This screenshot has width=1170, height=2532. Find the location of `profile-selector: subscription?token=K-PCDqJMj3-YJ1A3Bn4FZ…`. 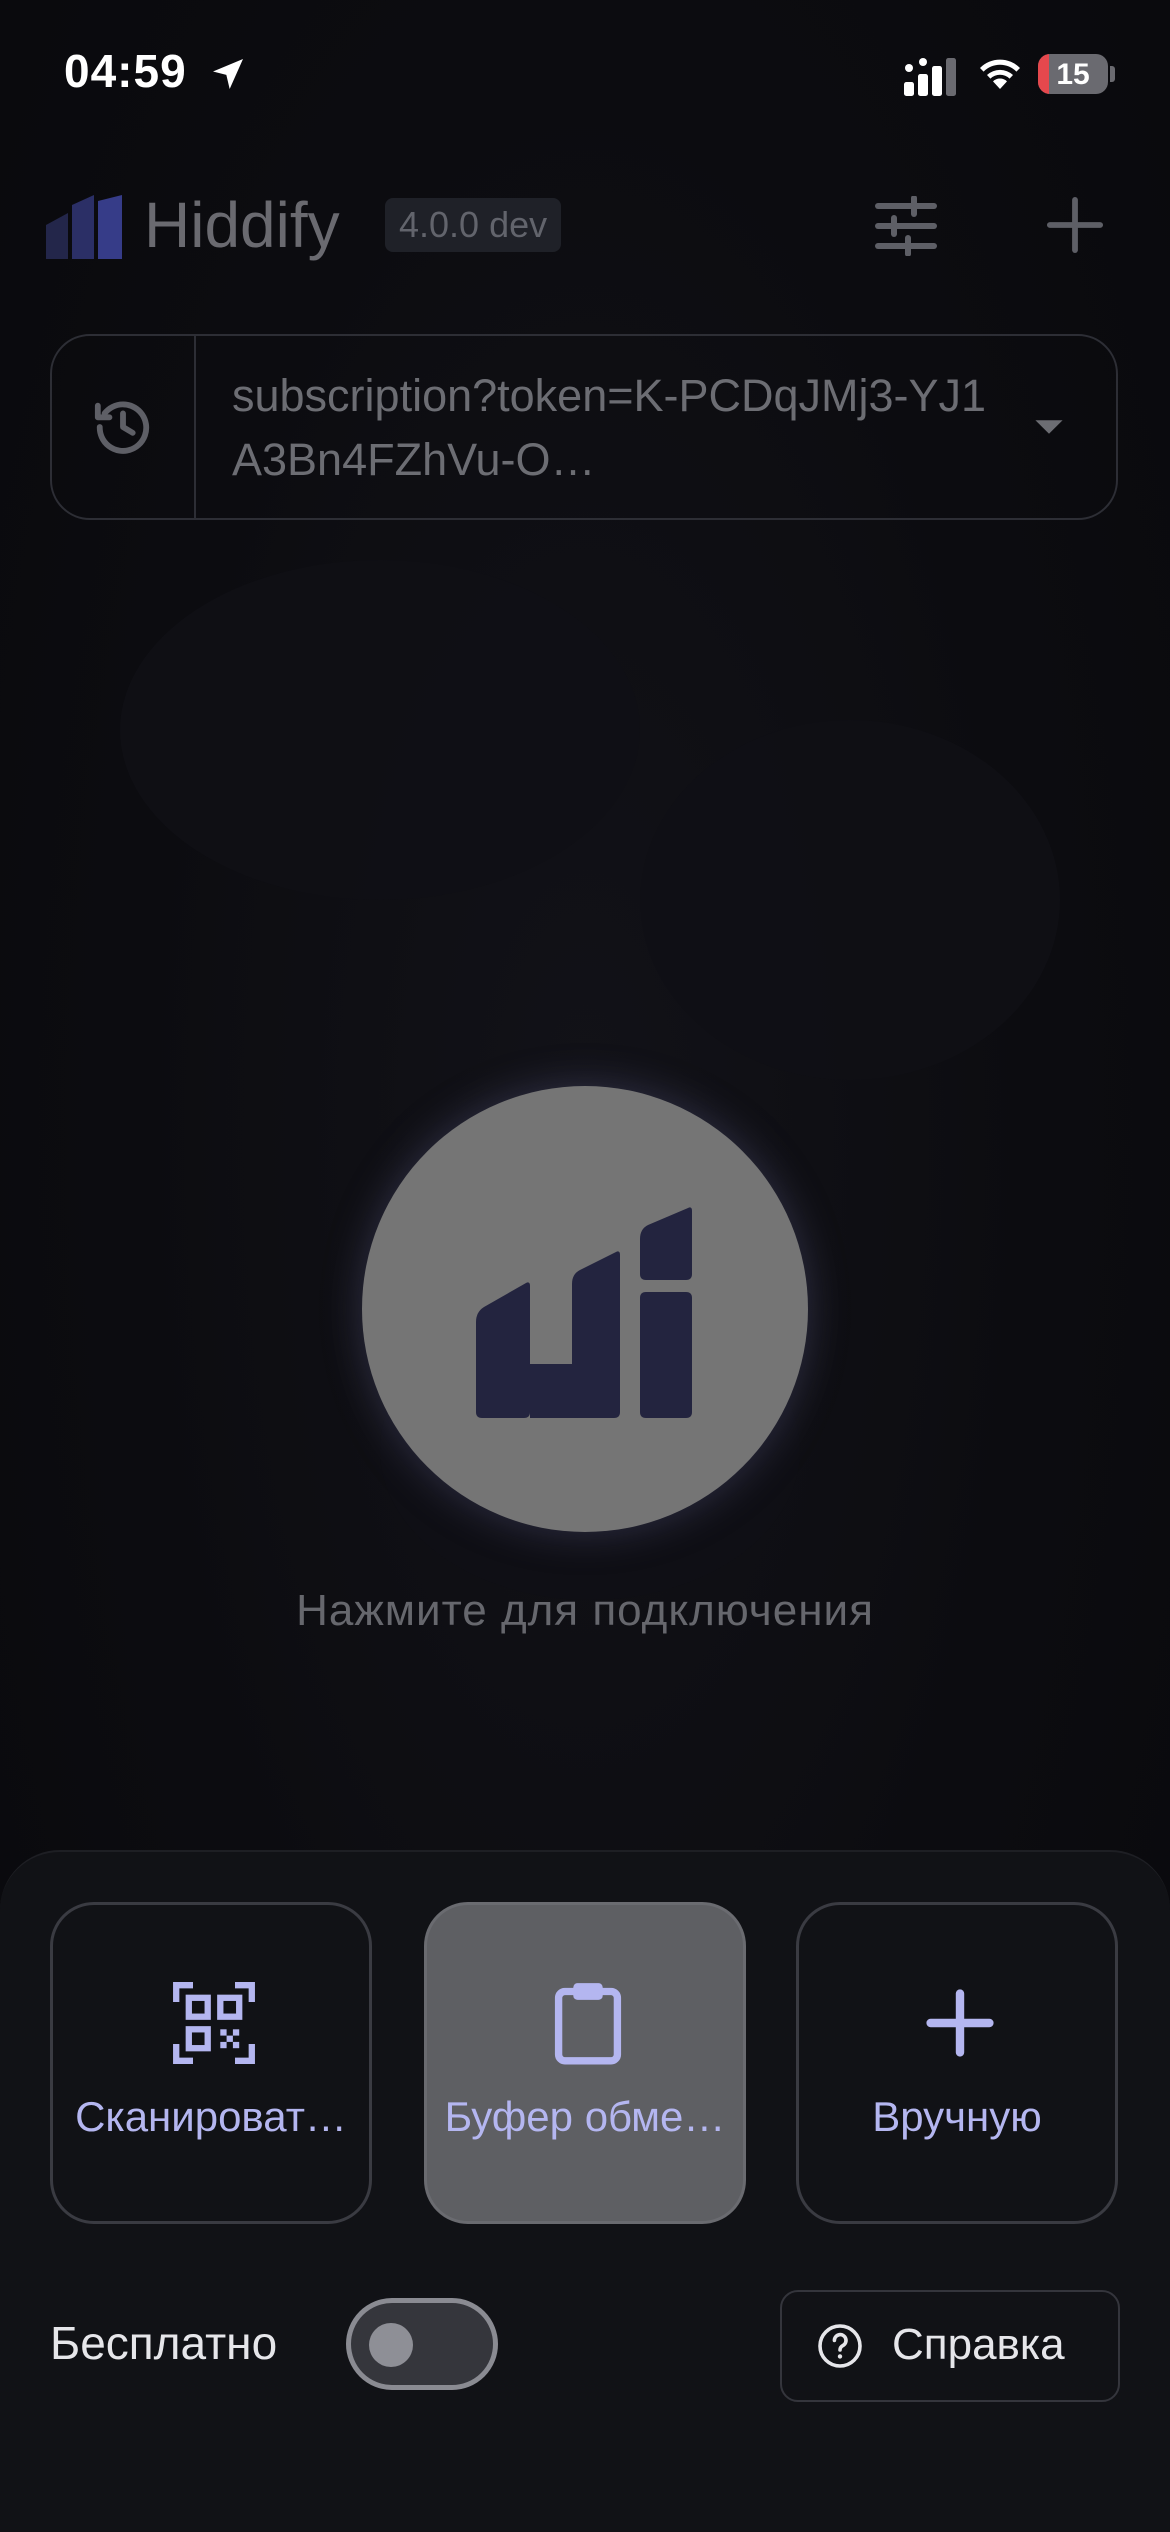

profile-selector: subscription?token=K-PCDqJMj3-YJ1A3Bn4FZ… is located at coordinates (584, 427).